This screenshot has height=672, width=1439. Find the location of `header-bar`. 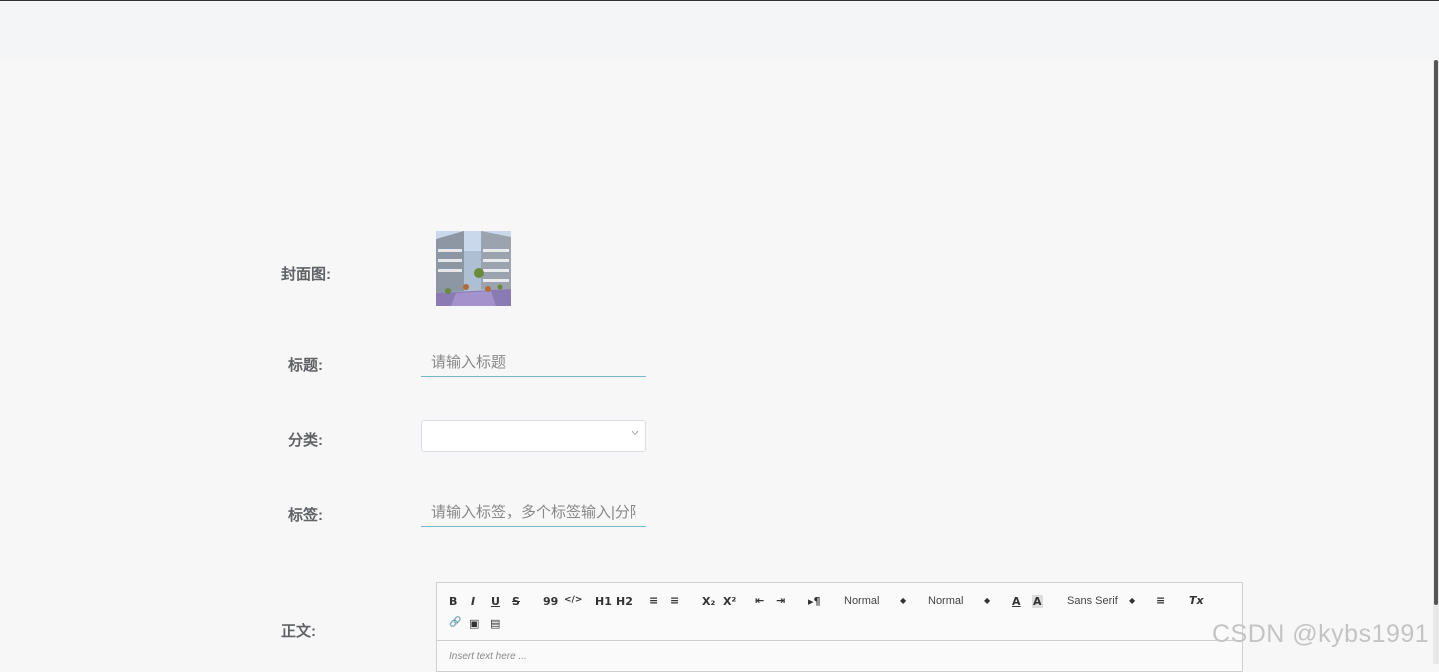

header-bar is located at coordinates (719, 30).